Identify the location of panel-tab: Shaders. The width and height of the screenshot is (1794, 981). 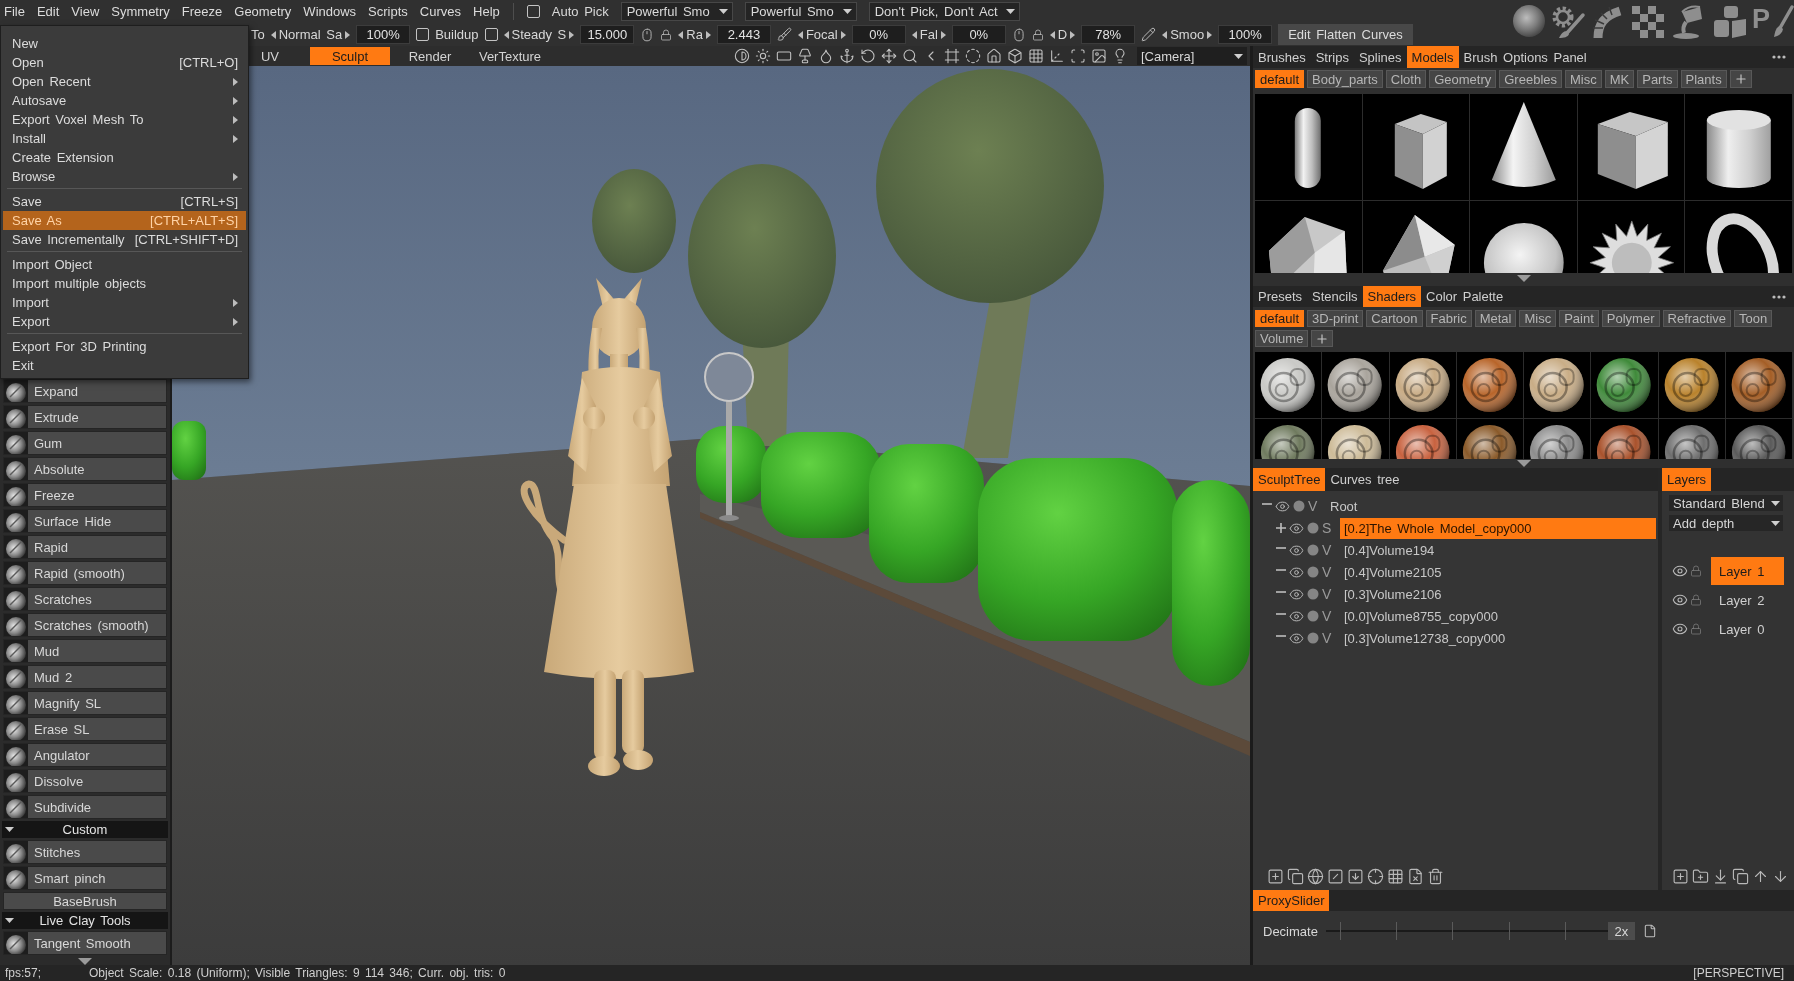
(1392, 296).